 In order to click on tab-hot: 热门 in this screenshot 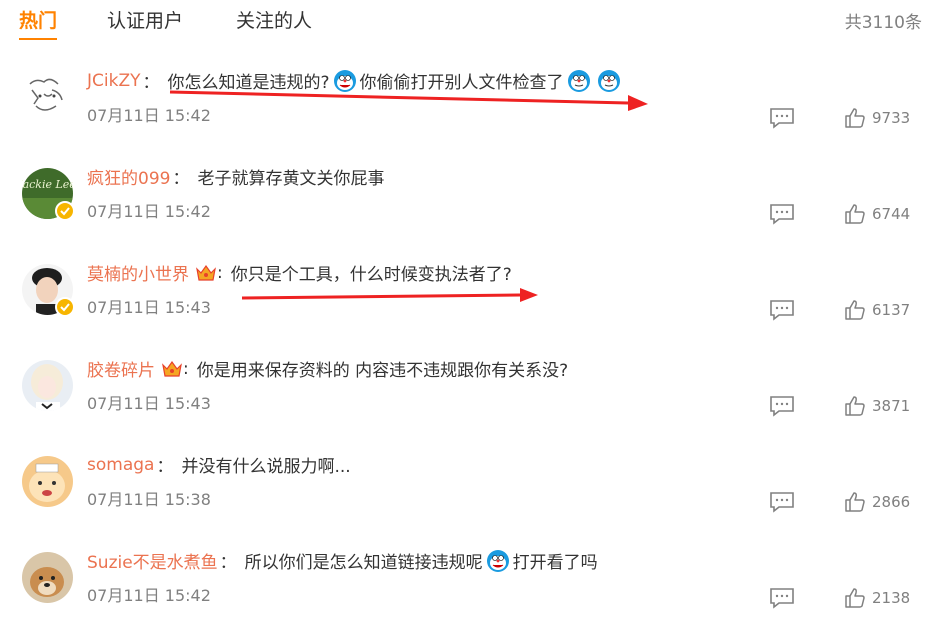, I will do `click(38, 23)`.